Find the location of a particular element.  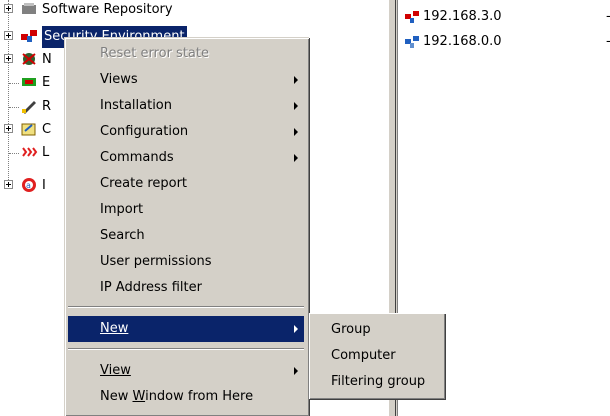

info-icon: a is located at coordinates (29, 185).